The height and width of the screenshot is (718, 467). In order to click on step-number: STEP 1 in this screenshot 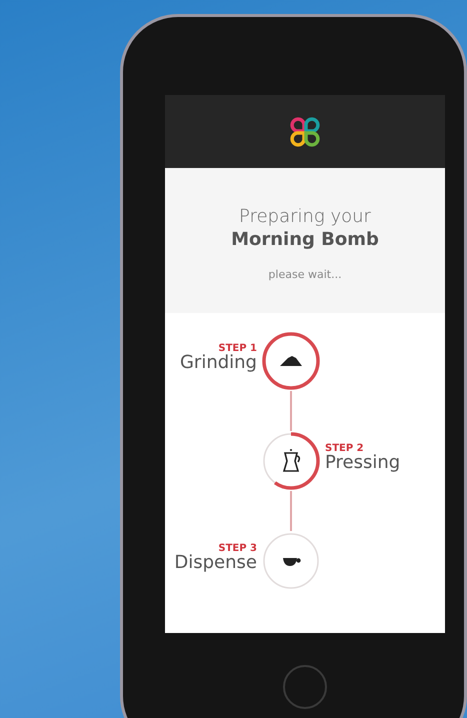, I will do `click(237, 349)`.